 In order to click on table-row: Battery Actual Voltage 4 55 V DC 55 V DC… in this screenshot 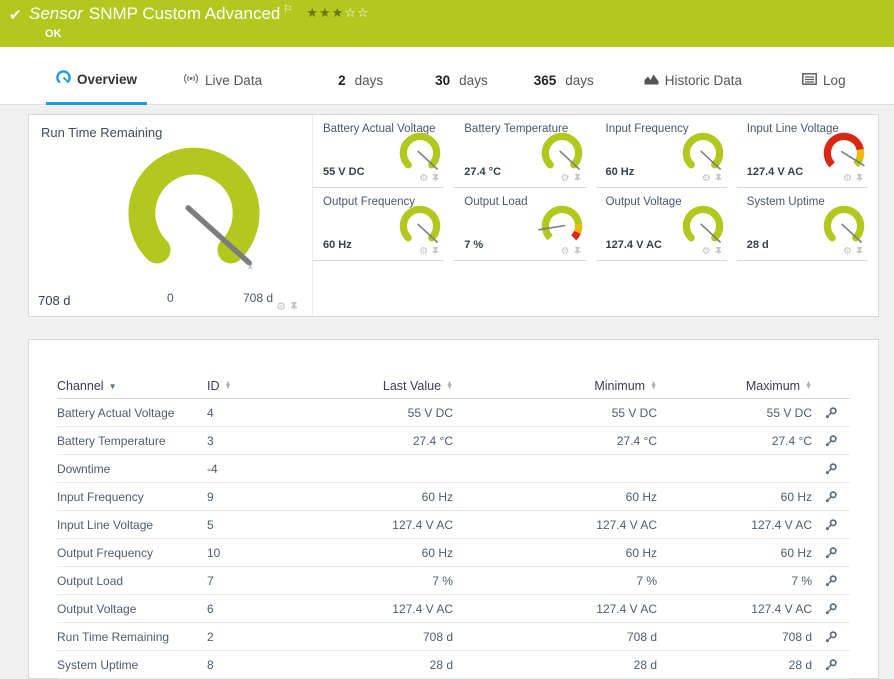, I will do `click(453, 413)`.